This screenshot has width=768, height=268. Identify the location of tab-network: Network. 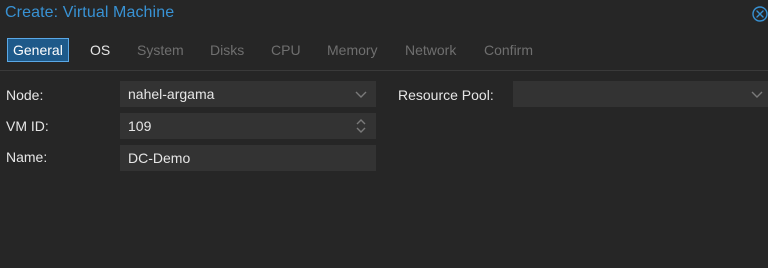
(430, 50).